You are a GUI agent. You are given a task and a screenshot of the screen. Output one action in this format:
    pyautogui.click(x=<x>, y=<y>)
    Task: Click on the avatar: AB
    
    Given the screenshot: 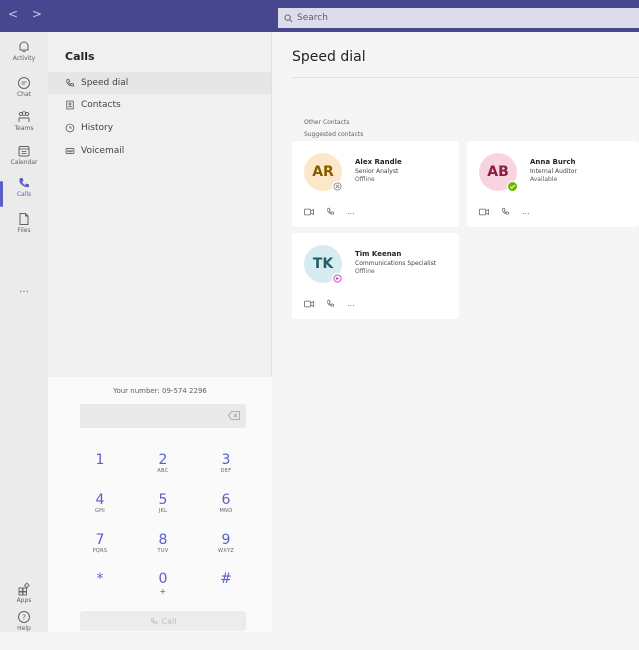 What is the action you would take?
    pyautogui.click(x=498, y=172)
    